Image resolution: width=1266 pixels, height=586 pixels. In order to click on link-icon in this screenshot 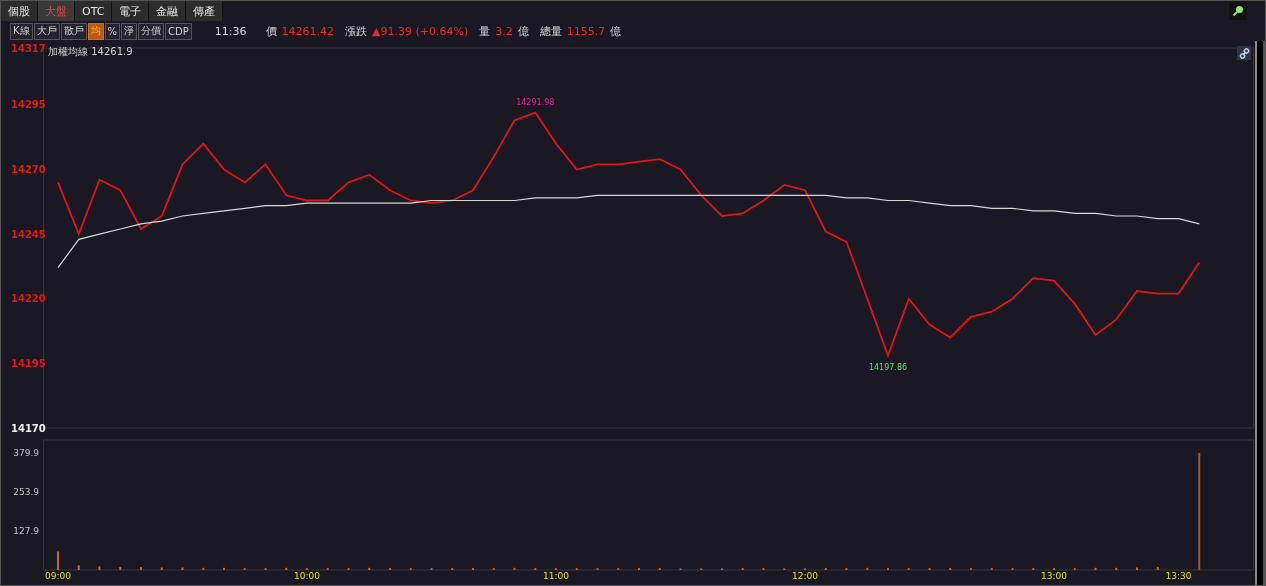, I will do `click(1244, 53)`.